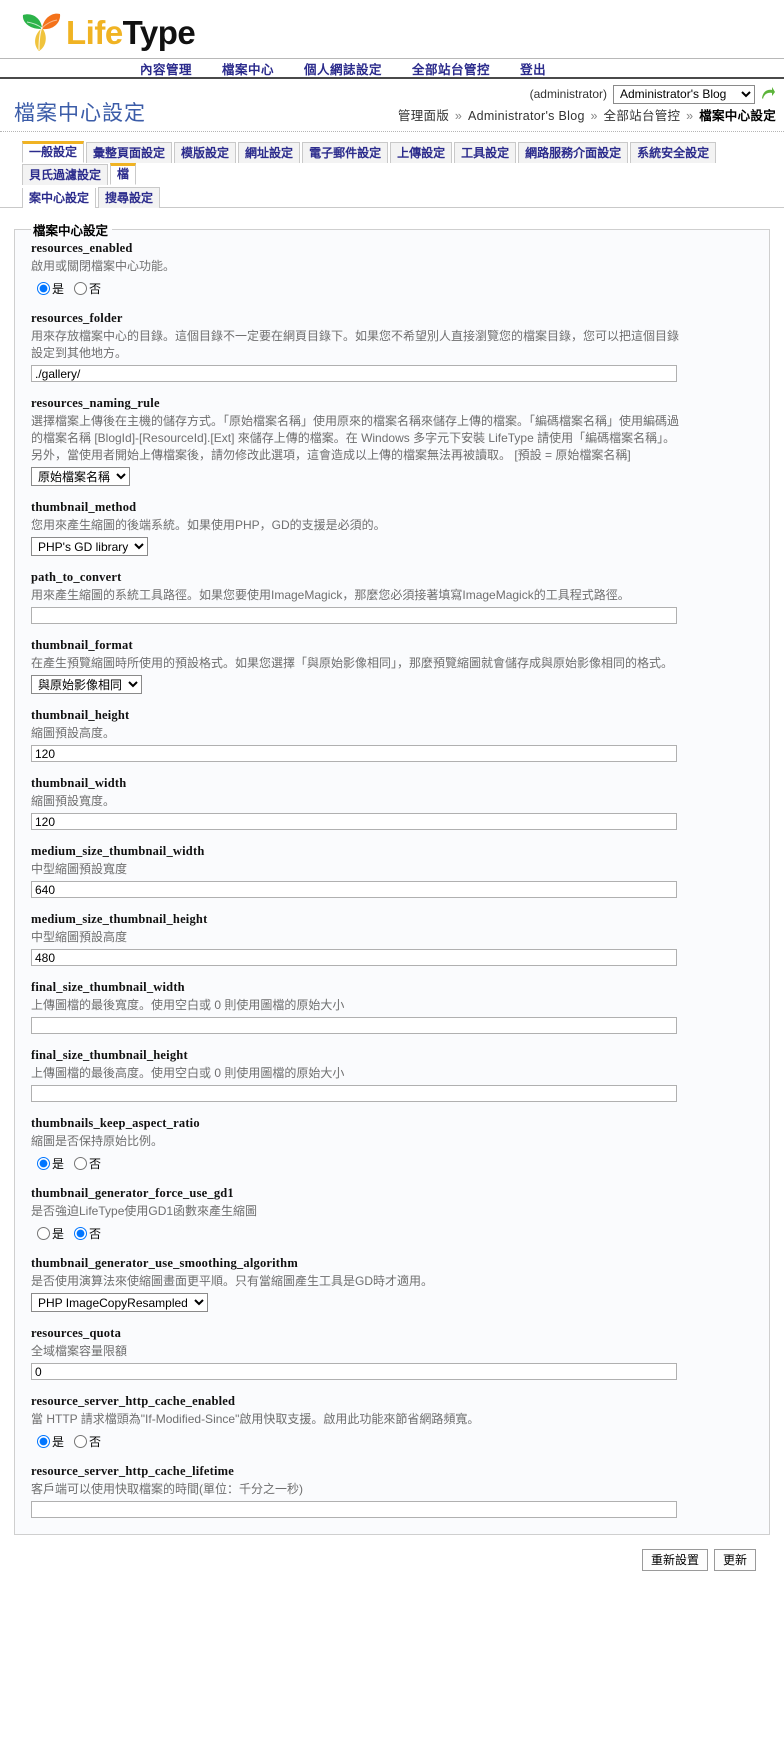 This screenshot has width=784, height=1739. Describe the element at coordinates (395, 1162) in the screenshot. I see `setting-radiogroup-thumbnails_keep_aspect_ratio: 是否` at that location.